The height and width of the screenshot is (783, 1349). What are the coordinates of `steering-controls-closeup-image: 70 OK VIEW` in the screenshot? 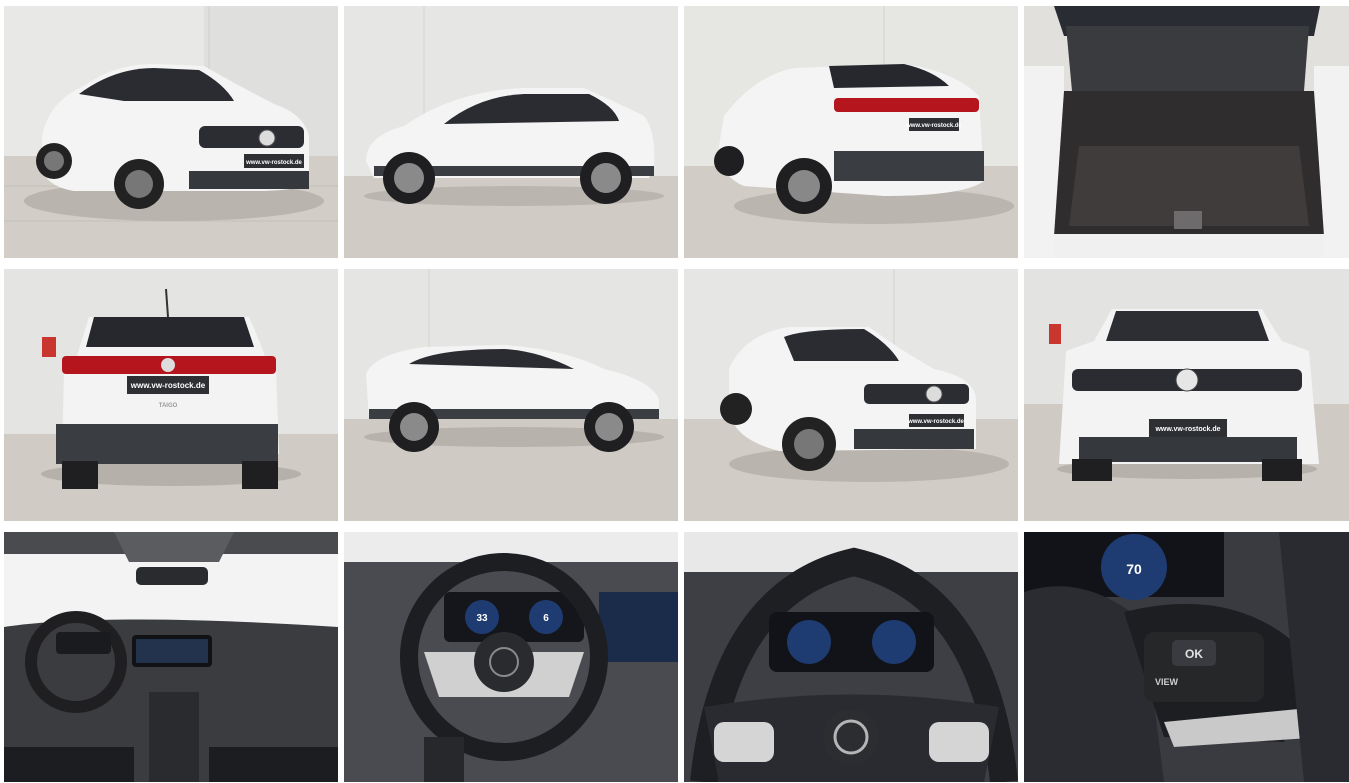 It's located at (1186, 657).